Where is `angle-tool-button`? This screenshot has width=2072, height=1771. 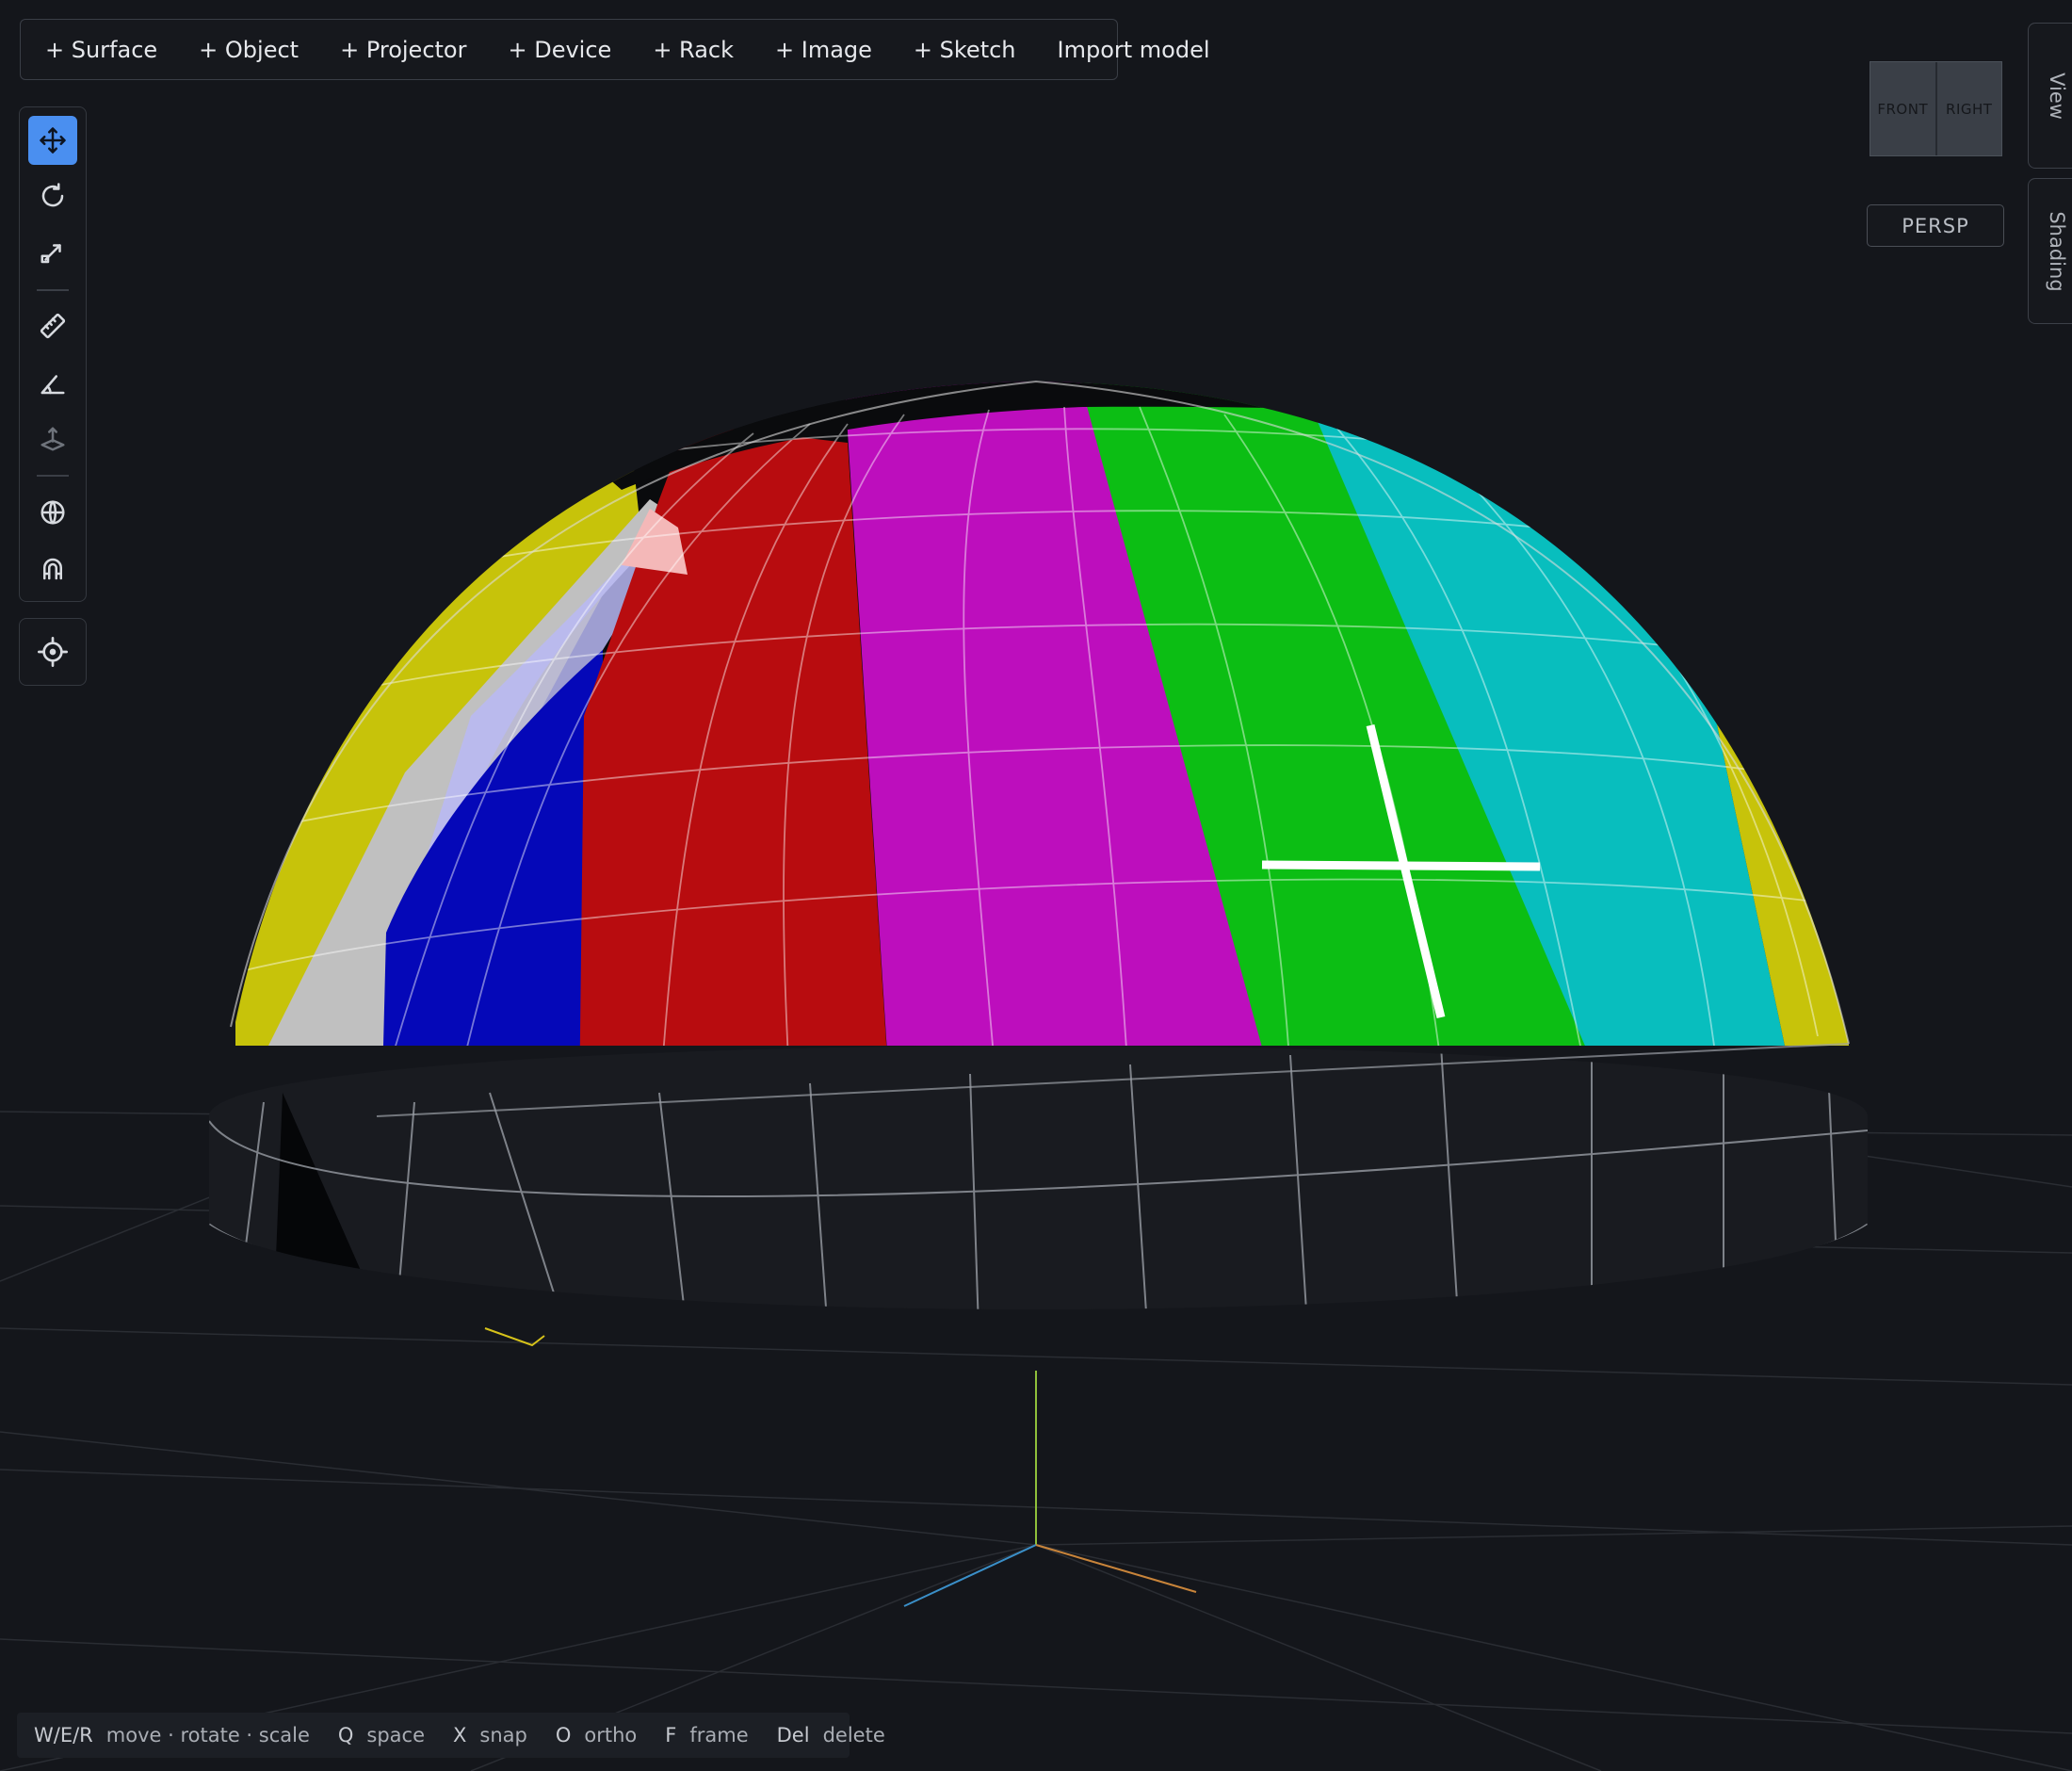
angle-tool-button is located at coordinates (52, 383).